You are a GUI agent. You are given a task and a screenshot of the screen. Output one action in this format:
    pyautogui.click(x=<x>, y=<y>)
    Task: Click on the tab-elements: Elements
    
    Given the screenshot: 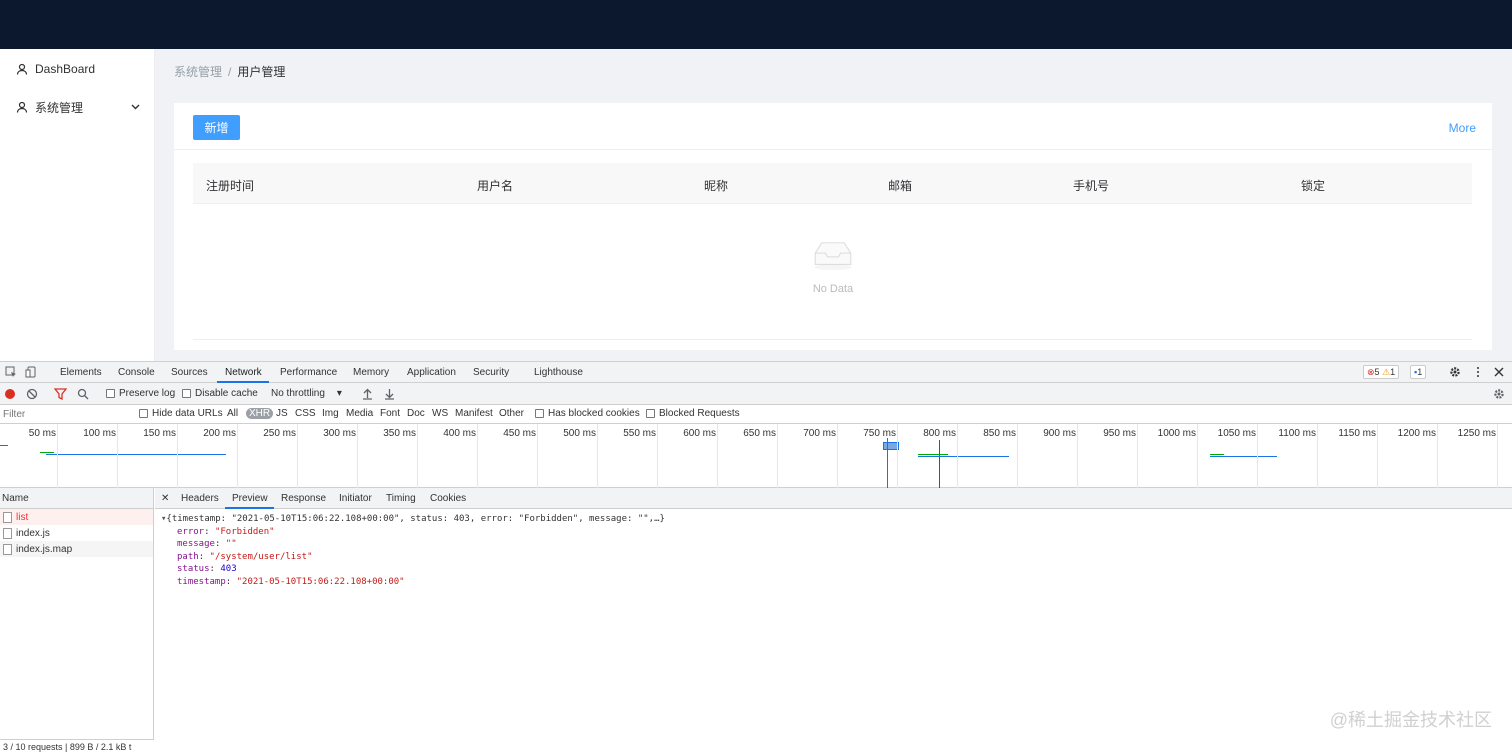 What is the action you would take?
    pyautogui.click(x=81, y=372)
    